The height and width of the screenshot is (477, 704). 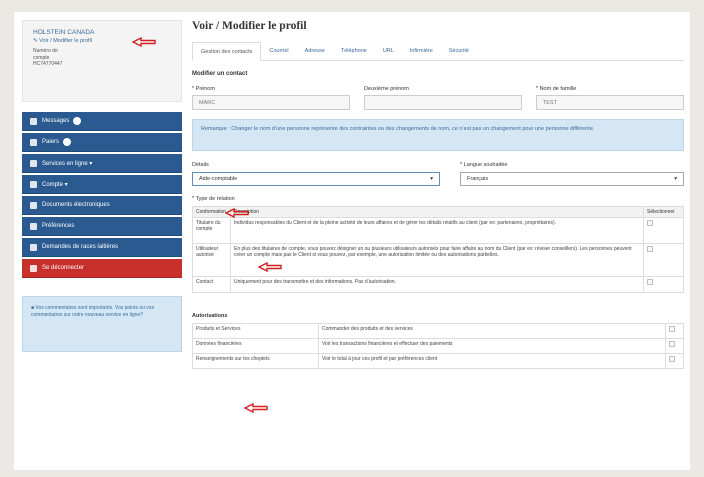 I want to click on row-name: Titulaire du compte, so click(x=211, y=230).